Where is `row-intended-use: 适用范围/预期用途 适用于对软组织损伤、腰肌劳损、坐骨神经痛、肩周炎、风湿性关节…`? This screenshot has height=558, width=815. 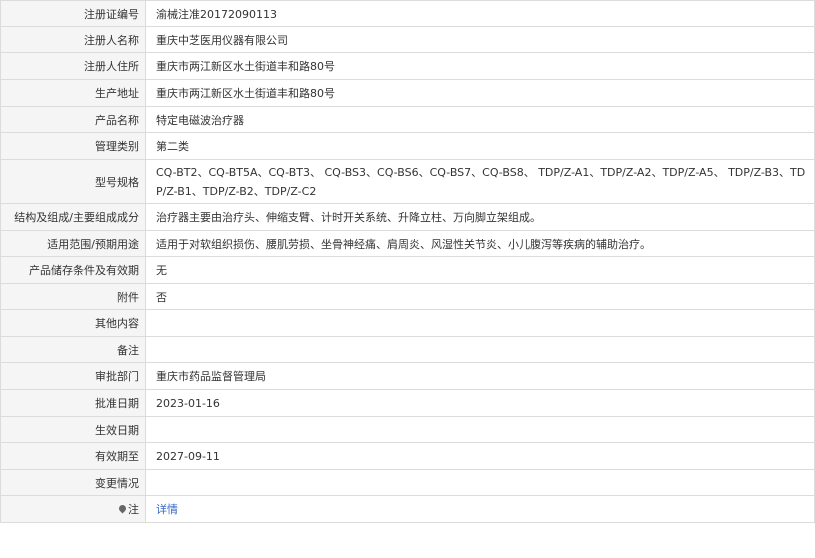 row-intended-use: 适用范围/预期用途 适用于对软组织损伤、腰肌劳损、坐骨神经痛、肩周炎、风湿性关节… is located at coordinates (407, 243).